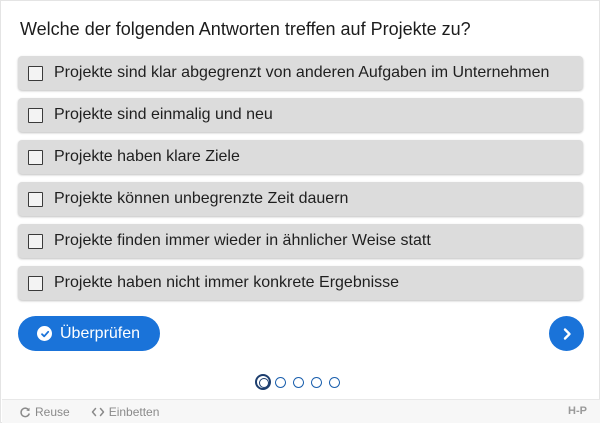 The height and width of the screenshot is (423, 600). I want to click on next-button, so click(566, 333).